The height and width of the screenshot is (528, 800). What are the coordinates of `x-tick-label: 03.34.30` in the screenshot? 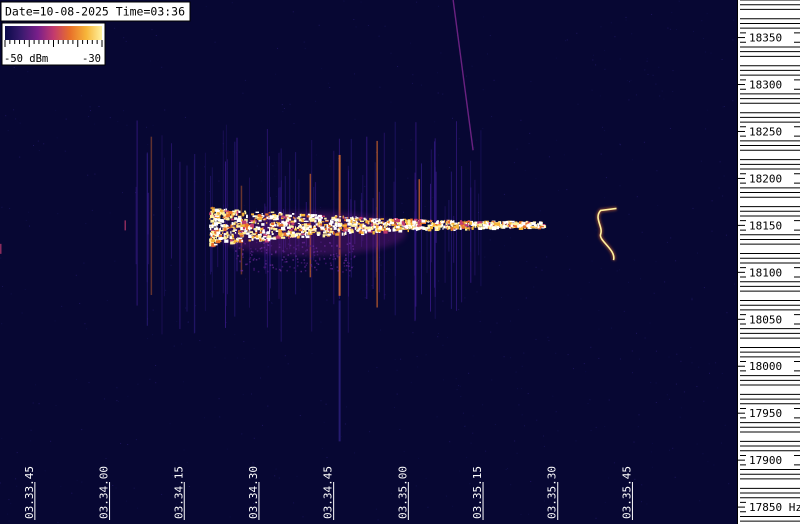 It's located at (253, 492).